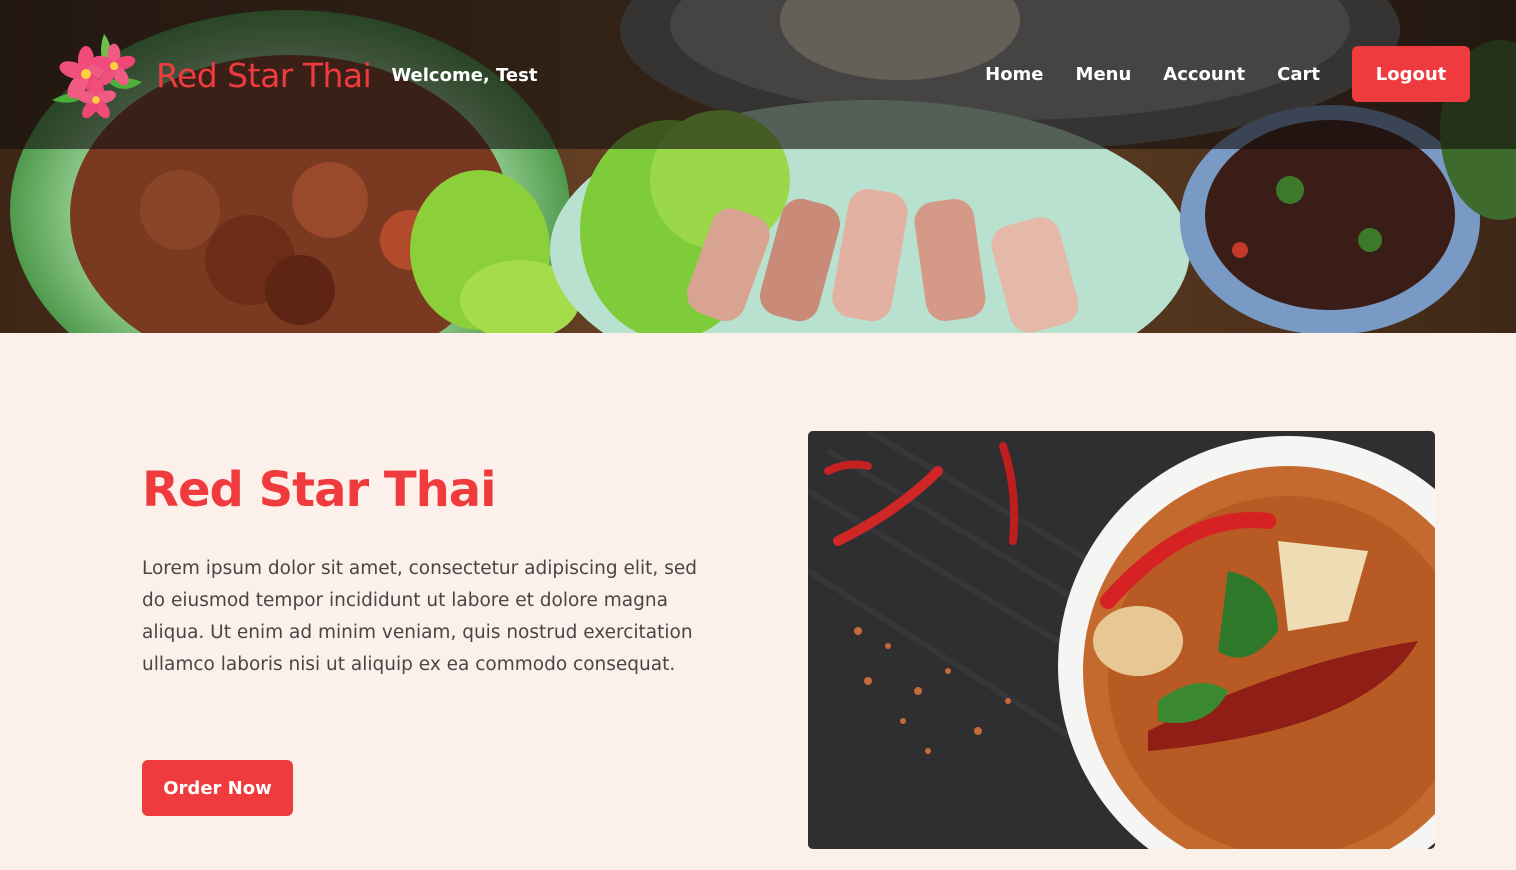 The image size is (1516, 870). Describe the element at coordinates (264, 75) in the screenshot. I see `brand-name: Red Star Thai` at that location.